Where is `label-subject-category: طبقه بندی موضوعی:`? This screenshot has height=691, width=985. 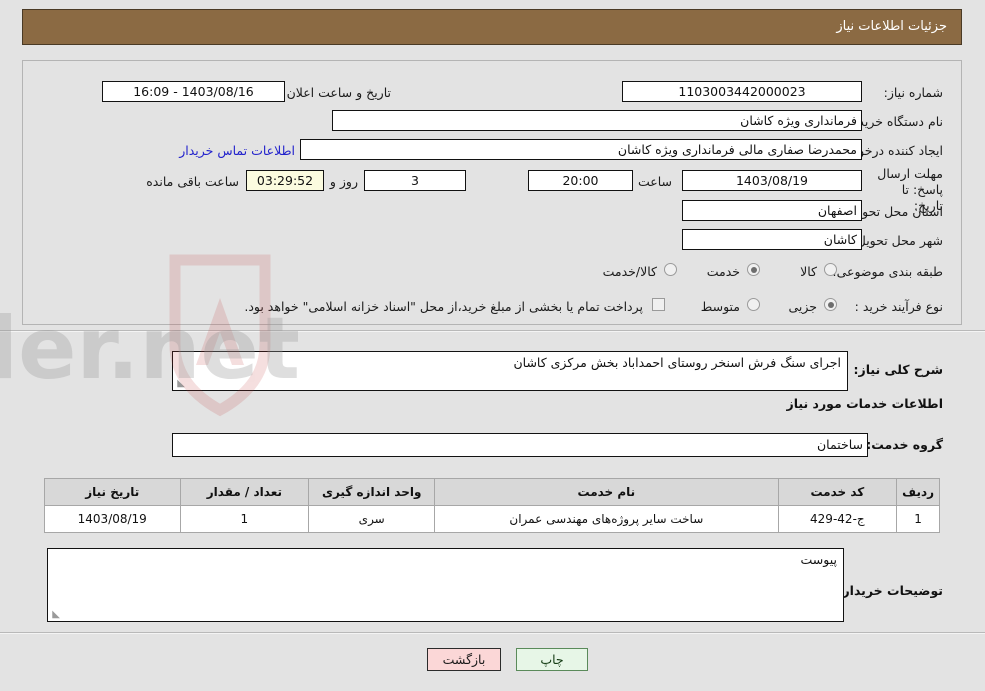 label-subject-category: طبقه بندی موضوعی: is located at coordinates (887, 271).